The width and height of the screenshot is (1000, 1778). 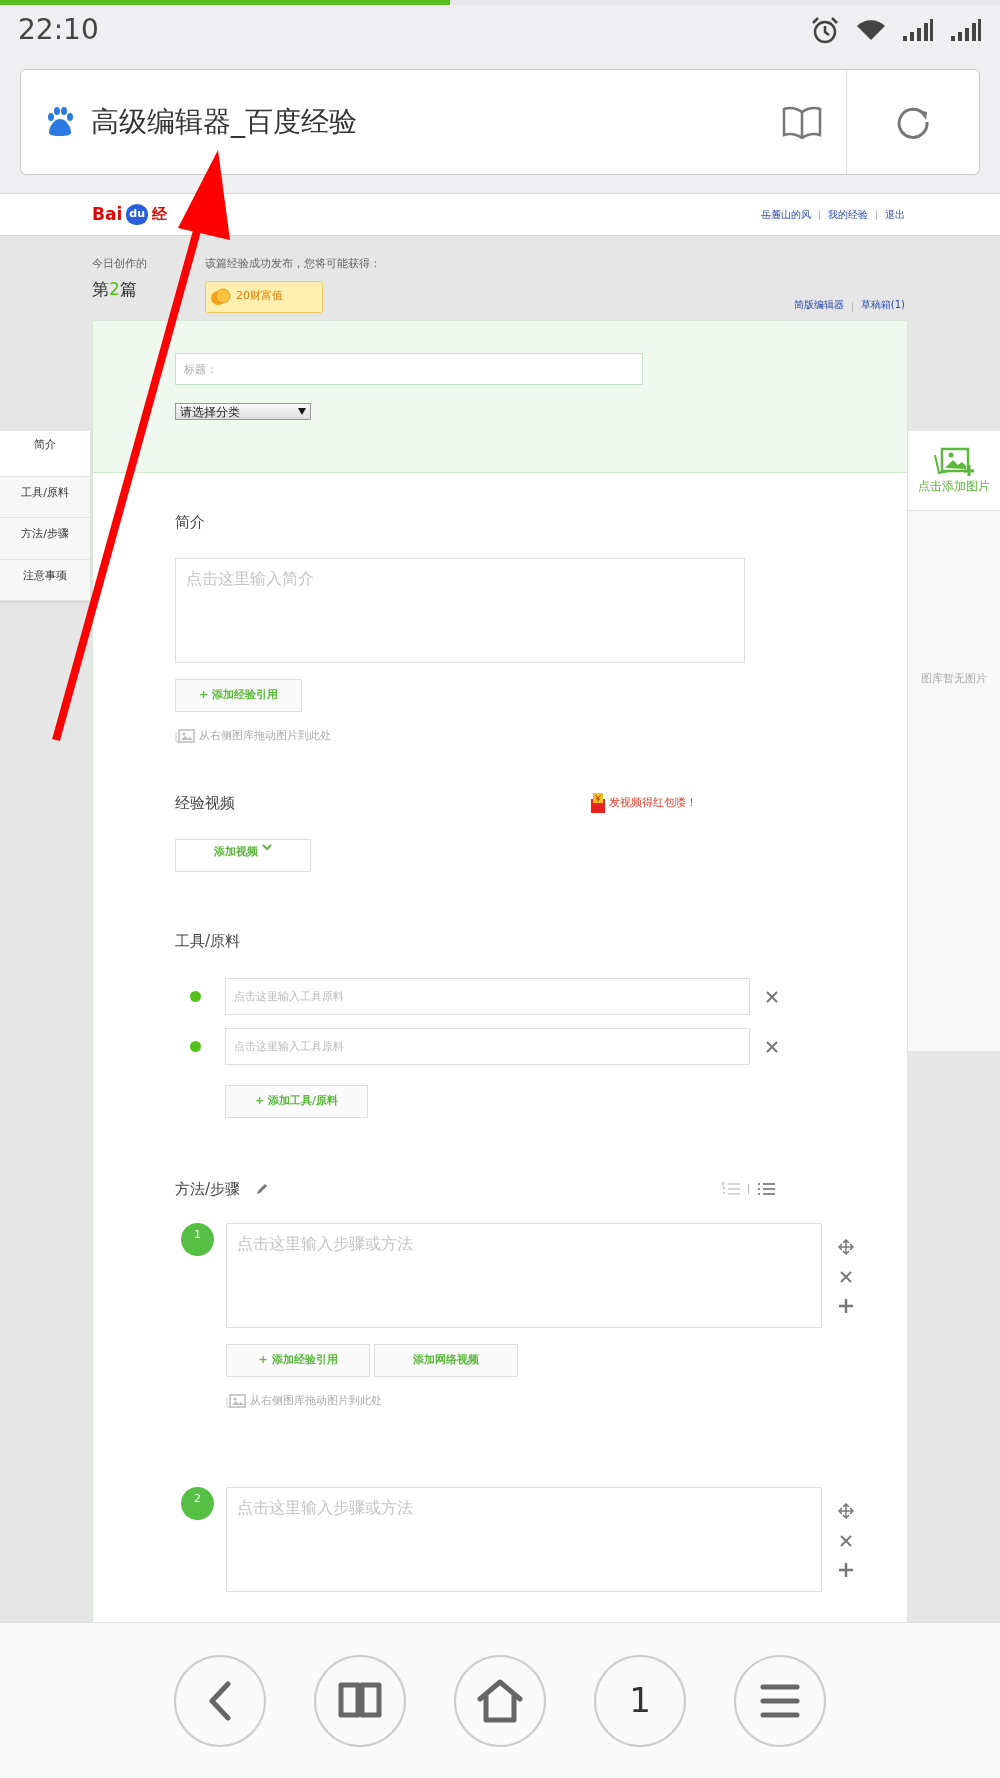 What do you see at coordinates (766, 1189) in the screenshot?
I see `bullet-list-icon` at bounding box center [766, 1189].